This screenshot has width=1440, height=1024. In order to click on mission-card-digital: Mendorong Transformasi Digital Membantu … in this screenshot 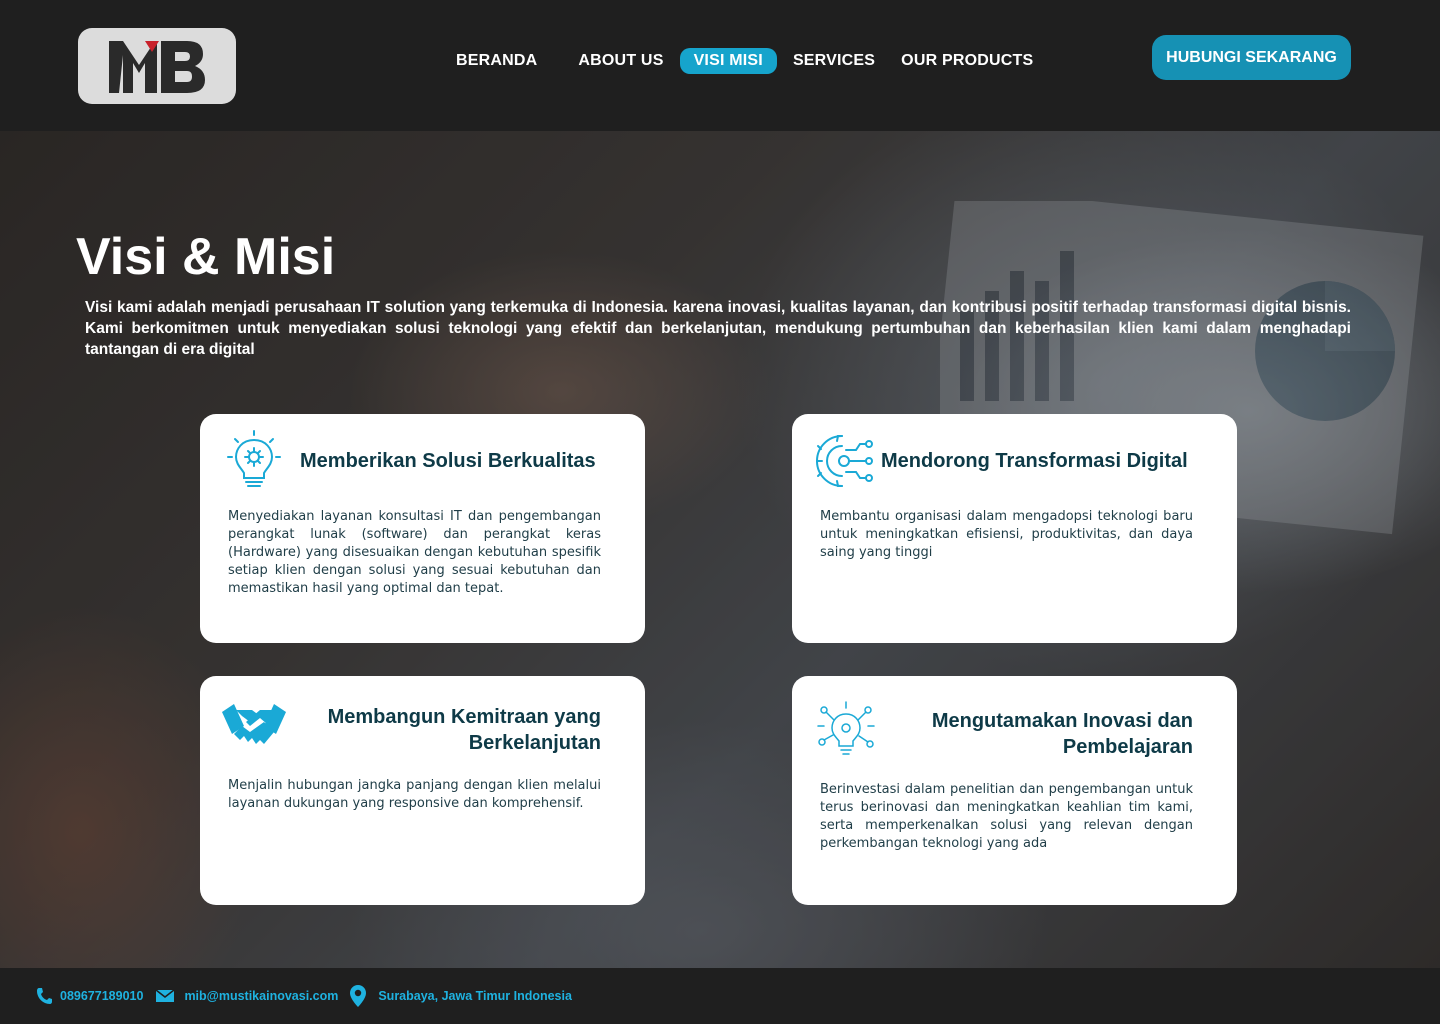, I will do `click(1014, 528)`.